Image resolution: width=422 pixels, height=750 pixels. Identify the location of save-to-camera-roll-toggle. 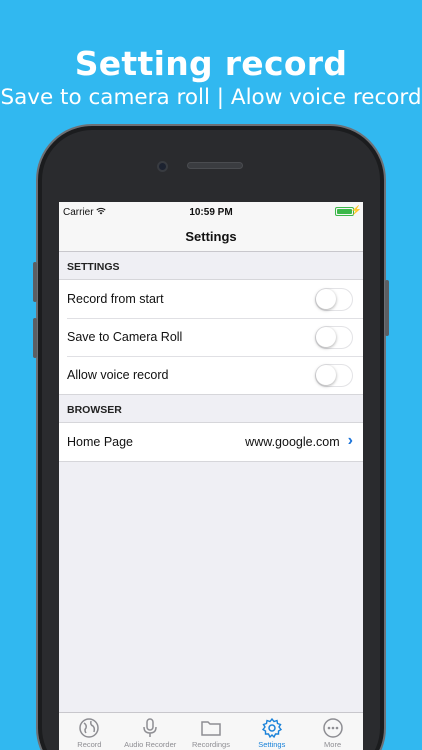
(334, 337).